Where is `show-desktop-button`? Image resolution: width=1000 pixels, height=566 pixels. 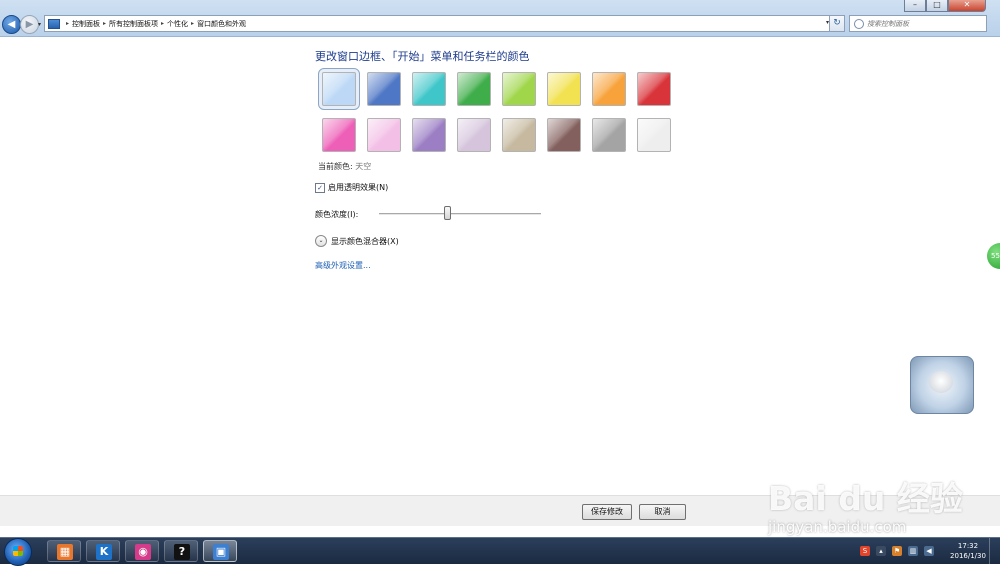 show-desktop-button is located at coordinates (994, 551).